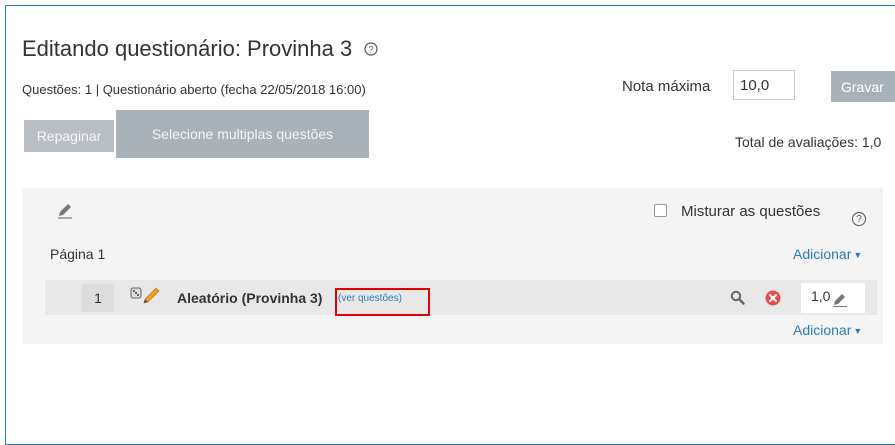  Describe the element at coordinates (660, 210) in the screenshot. I see `shuffle-checkbox` at that location.